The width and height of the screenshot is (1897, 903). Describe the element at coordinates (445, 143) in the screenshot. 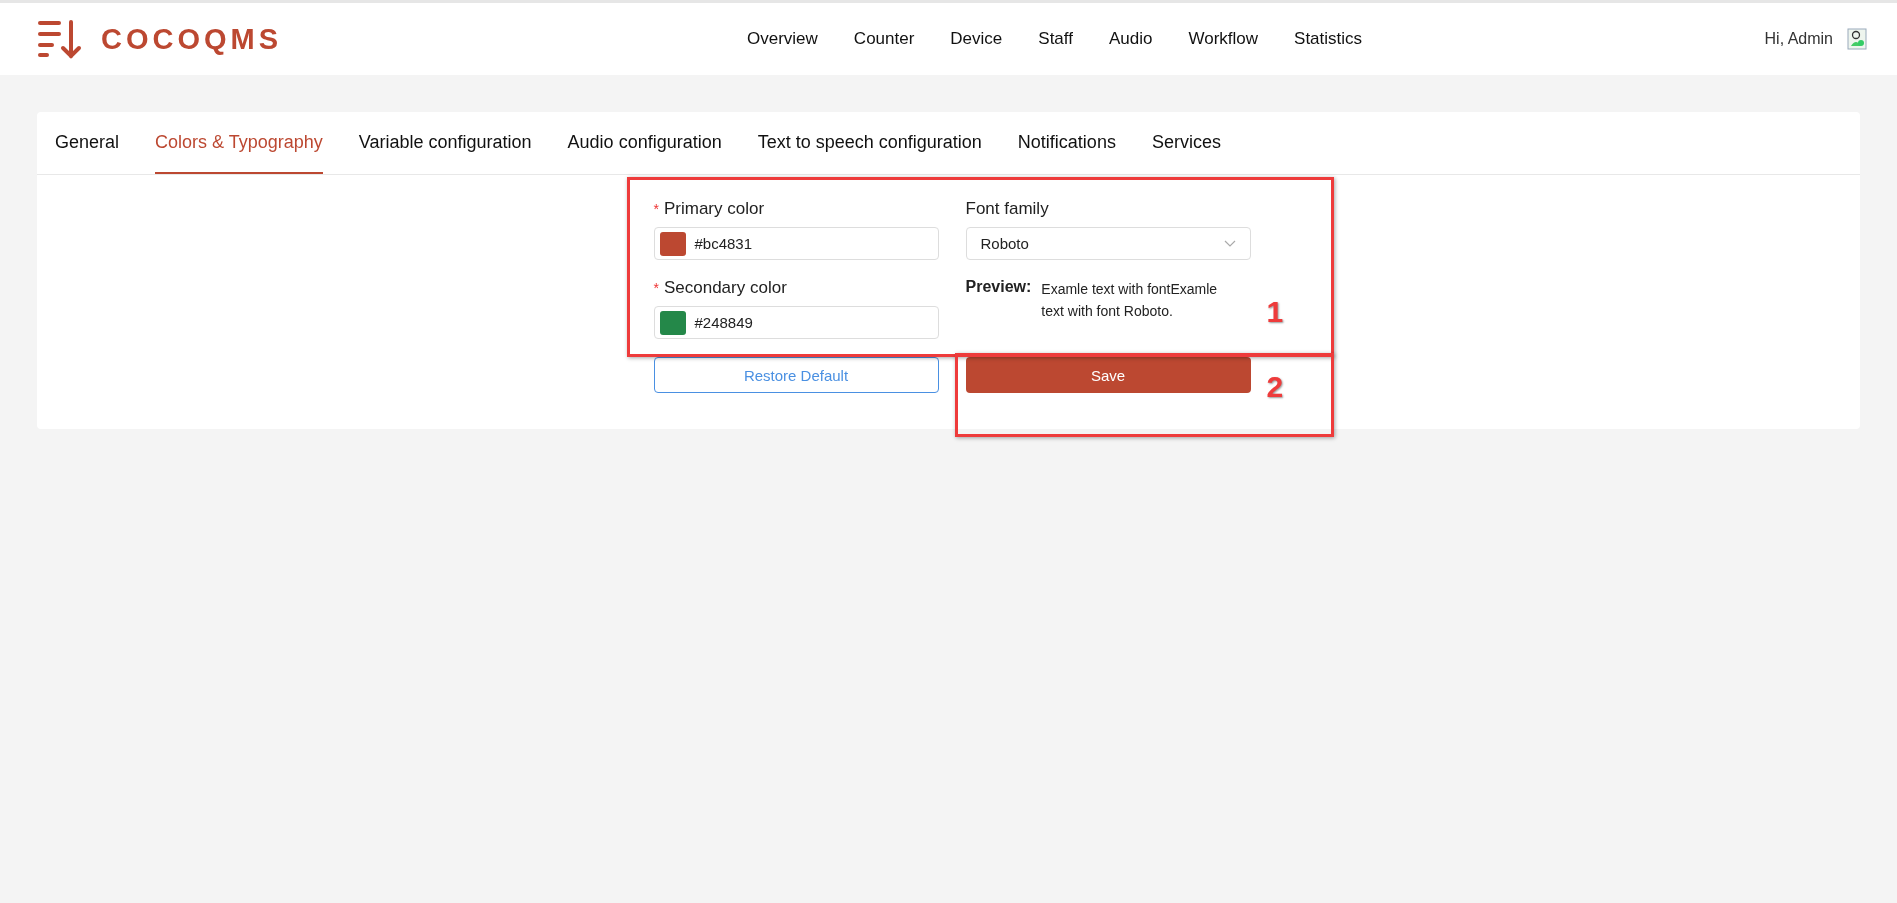

I see `settings-tab: Variable configuration` at that location.